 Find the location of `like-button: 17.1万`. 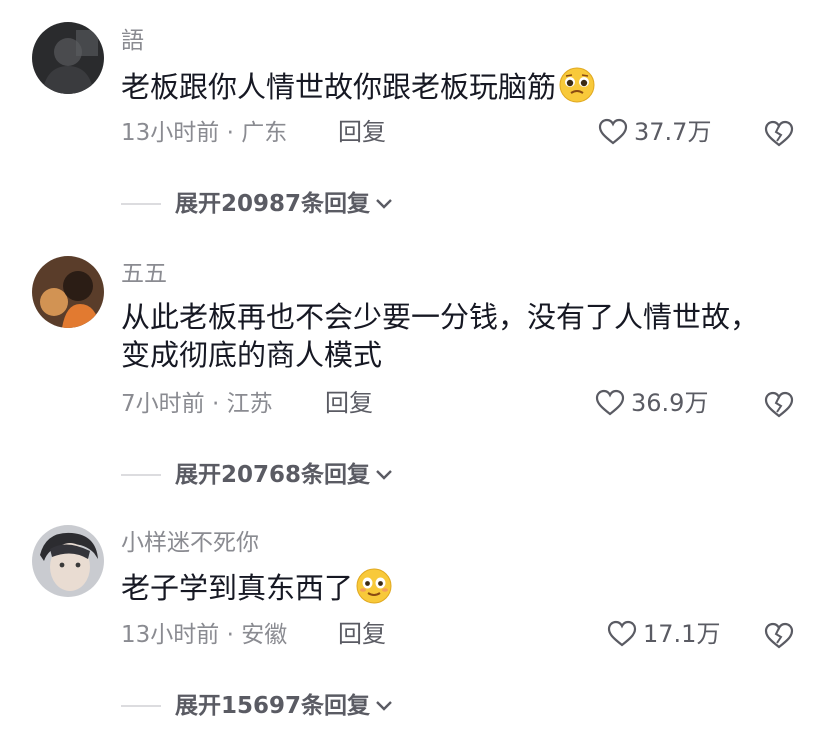

like-button: 17.1万 is located at coordinates (663, 634).